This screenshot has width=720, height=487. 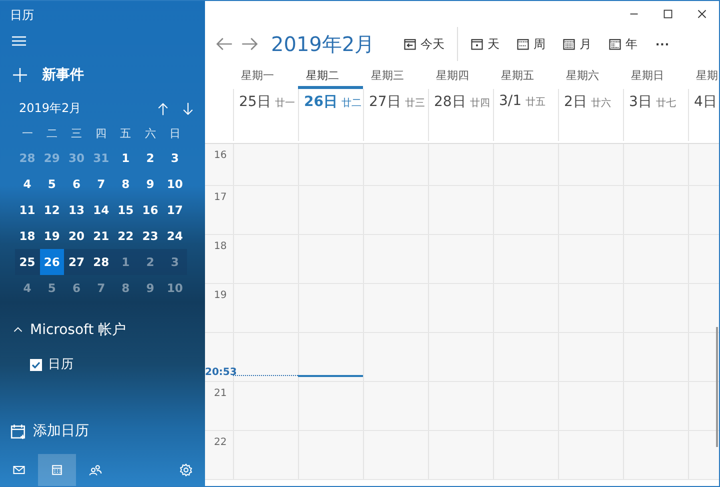 What do you see at coordinates (647, 76) in the screenshot?
I see `weekday-header: 星期日` at bounding box center [647, 76].